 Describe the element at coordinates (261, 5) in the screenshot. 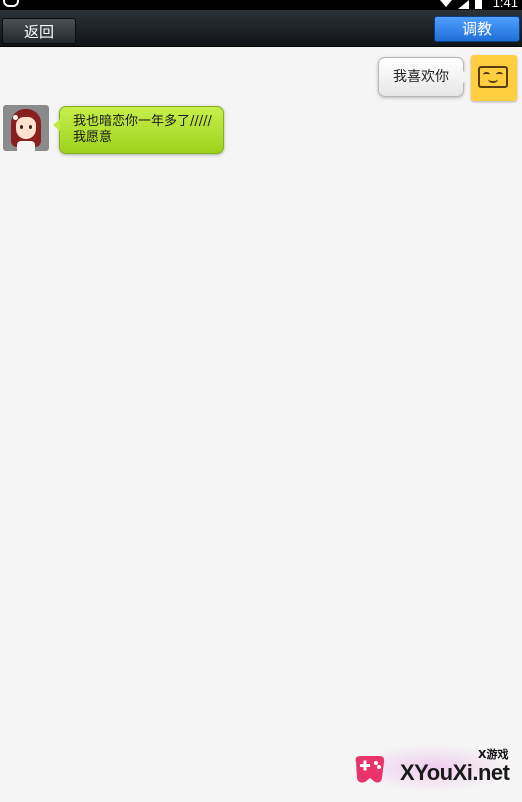

I see `status-bar: 1:41` at that location.